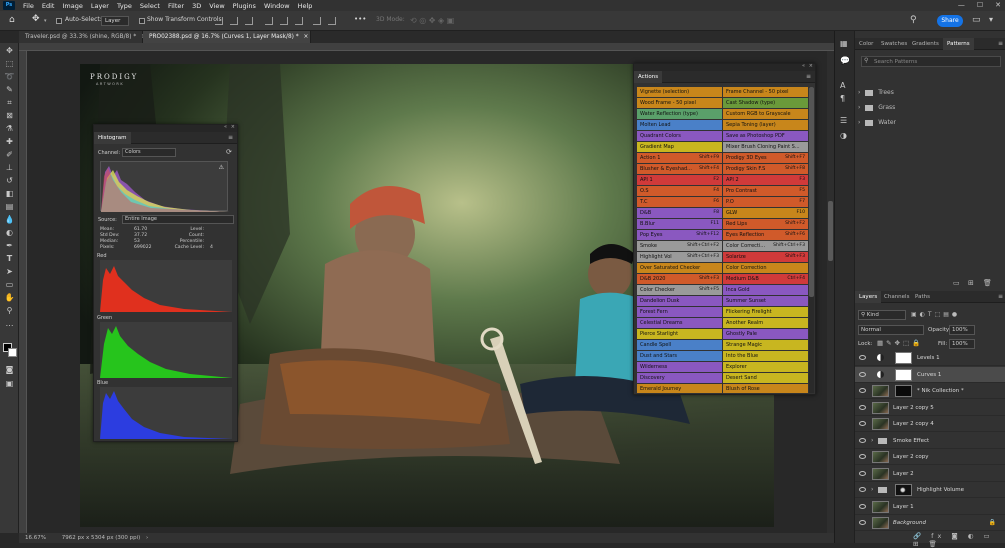 The image size is (1005, 548). What do you see at coordinates (935, 314) in the screenshot?
I see `layer-filter-icons: ▣◐T⬚▤●` at bounding box center [935, 314].